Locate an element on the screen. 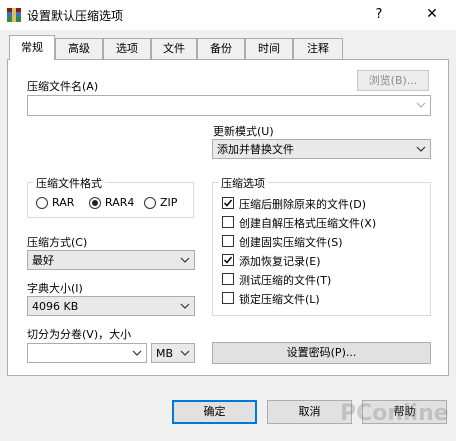  compression-method-select: 最好 is located at coordinates (111, 260).